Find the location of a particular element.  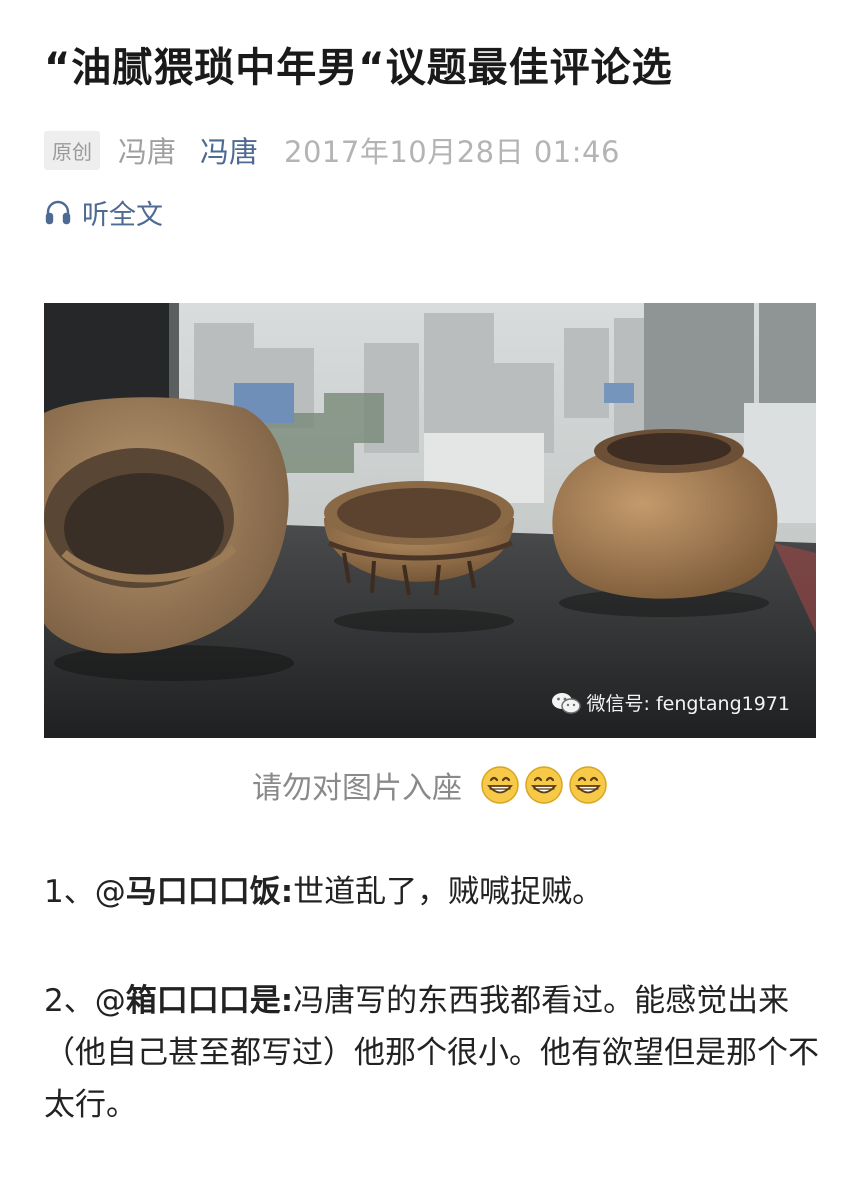

photo-caption: 请勿对图片入座 is located at coordinates (430, 785).